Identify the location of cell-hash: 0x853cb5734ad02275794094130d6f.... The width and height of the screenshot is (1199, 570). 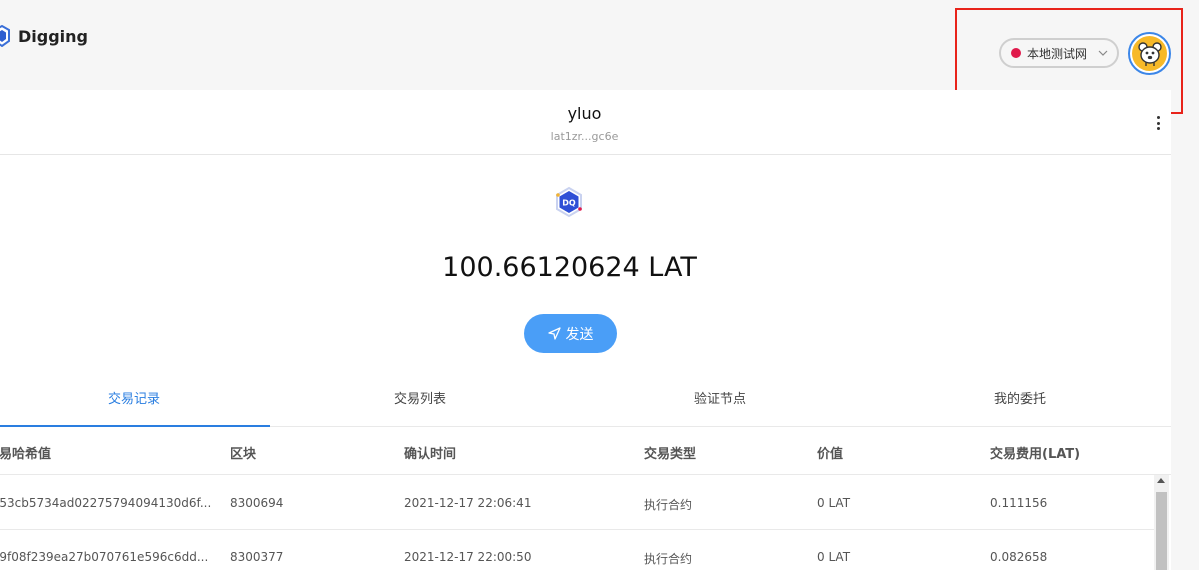
(105, 503).